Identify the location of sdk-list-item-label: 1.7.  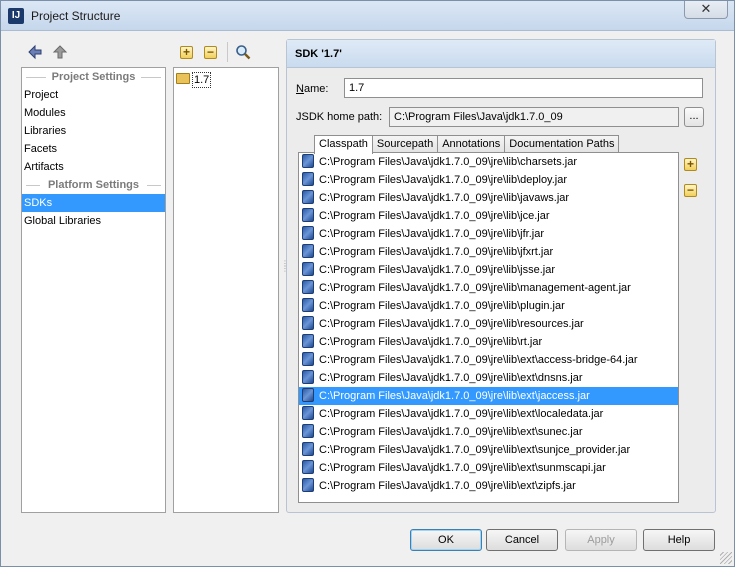
(202, 80).